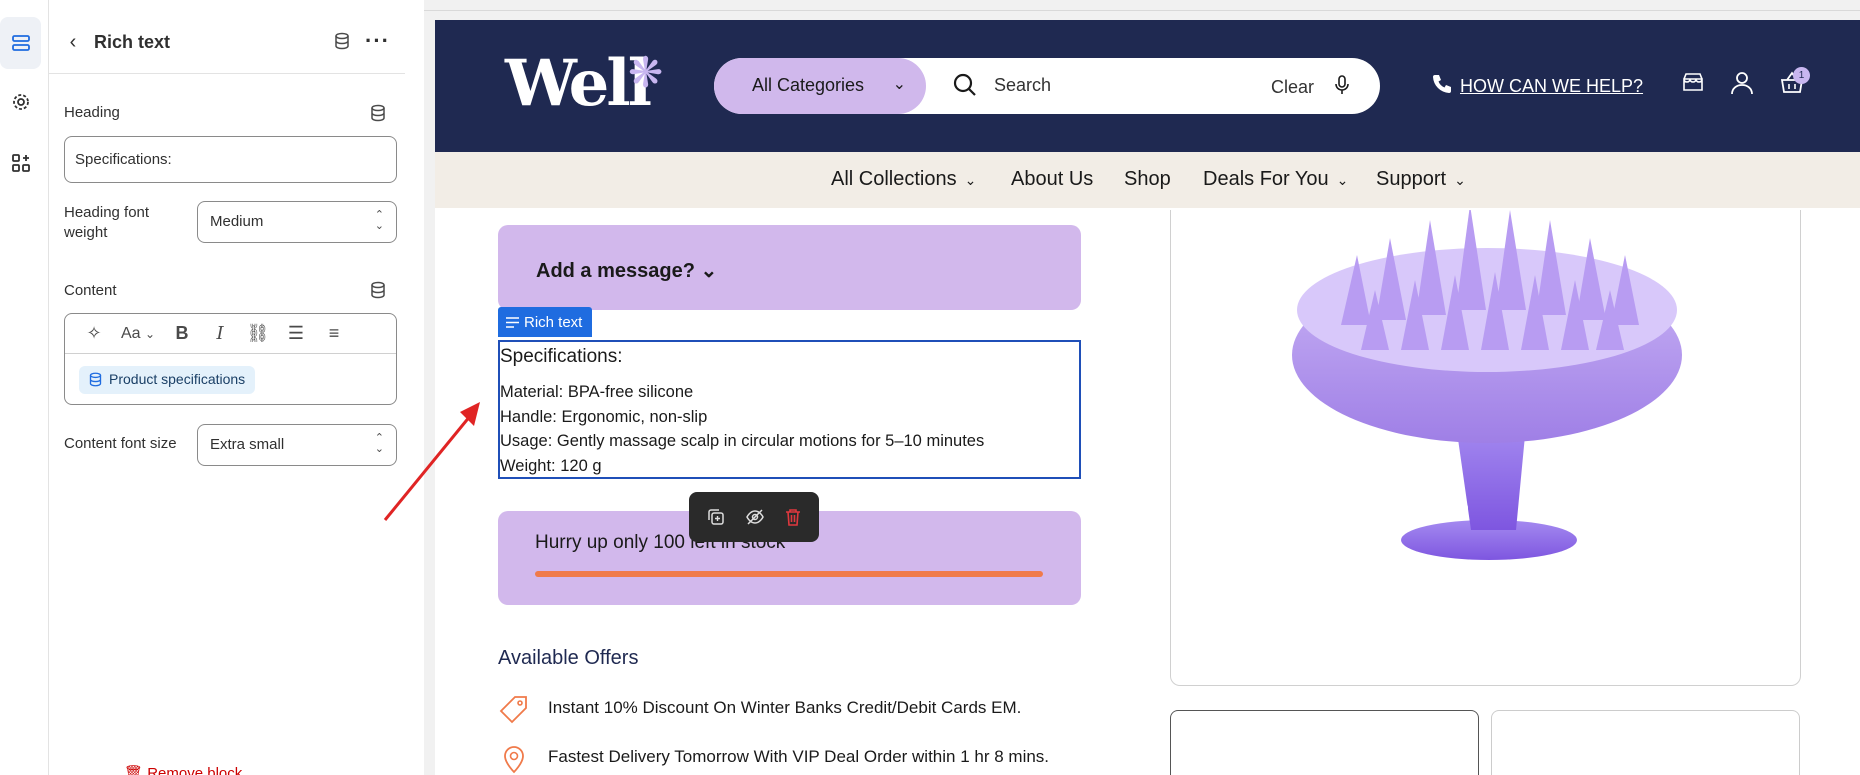  Describe the element at coordinates (1142, 10) in the screenshot. I see `preview-top-divider` at that location.